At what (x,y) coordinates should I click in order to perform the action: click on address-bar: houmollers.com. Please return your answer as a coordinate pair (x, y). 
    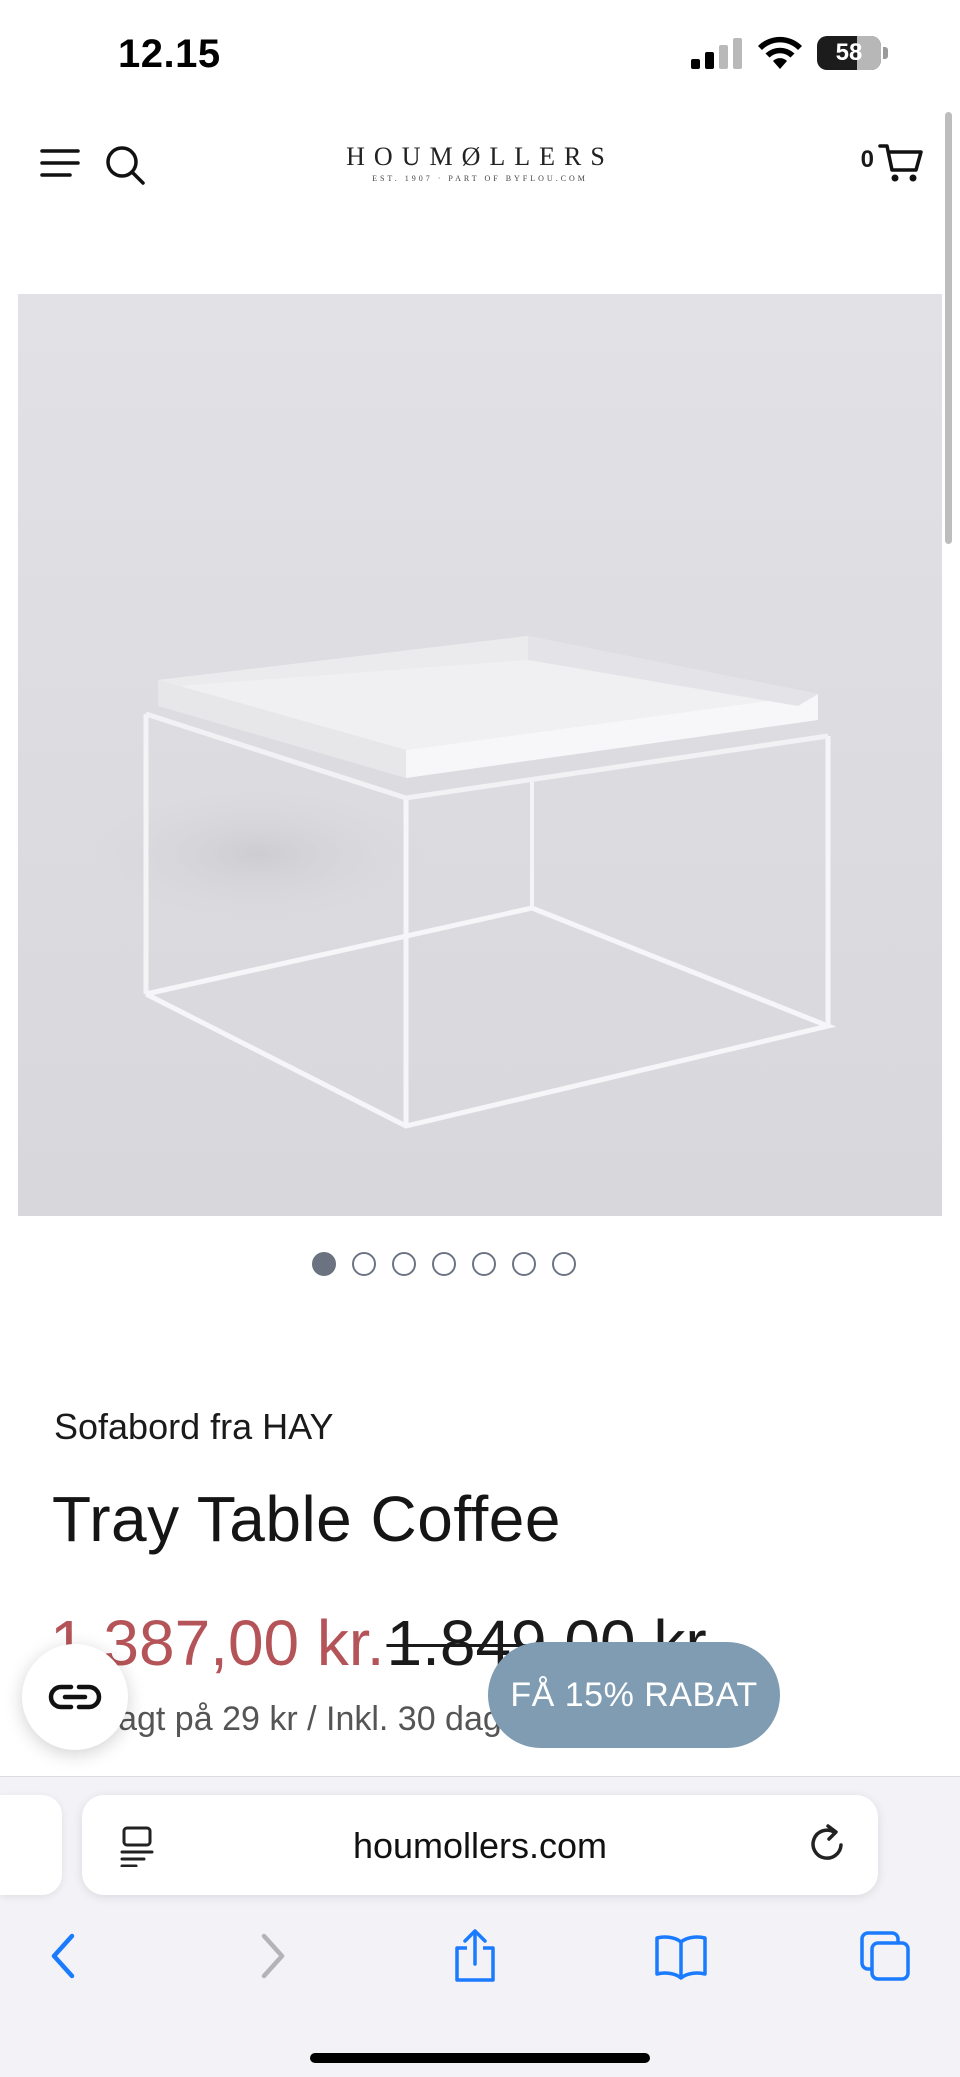
    Looking at the image, I should click on (480, 1845).